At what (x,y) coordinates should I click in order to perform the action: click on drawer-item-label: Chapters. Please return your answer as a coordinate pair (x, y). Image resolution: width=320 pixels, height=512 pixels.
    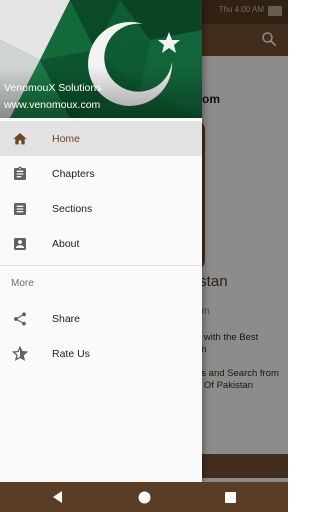
    Looking at the image, I should click on (73, 173).